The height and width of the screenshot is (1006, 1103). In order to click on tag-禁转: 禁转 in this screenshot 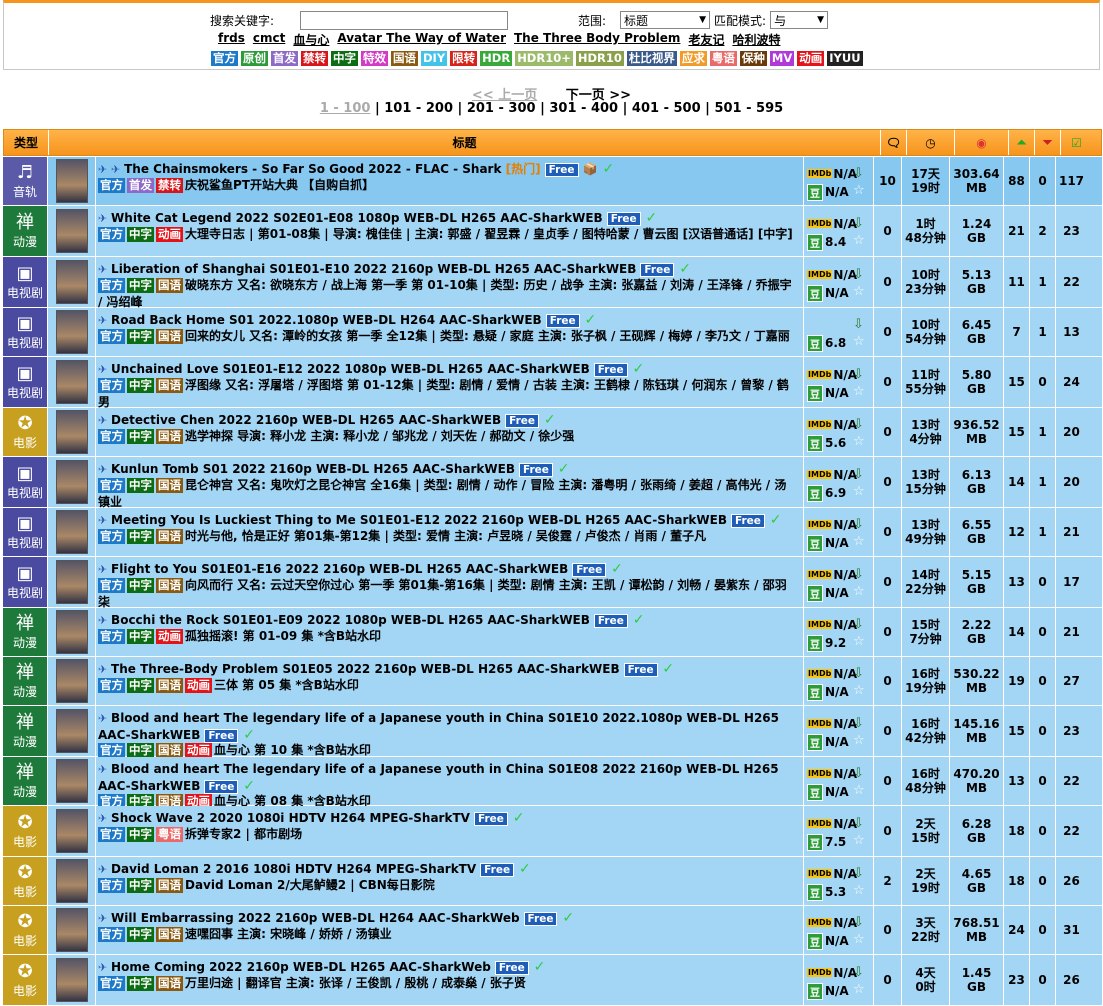, I will do `click(314, 58)`.